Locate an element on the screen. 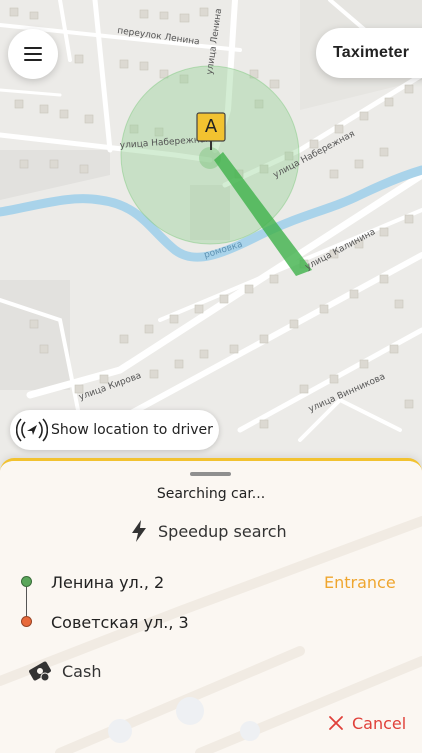  route-connector is located at coordinates (26, 603).